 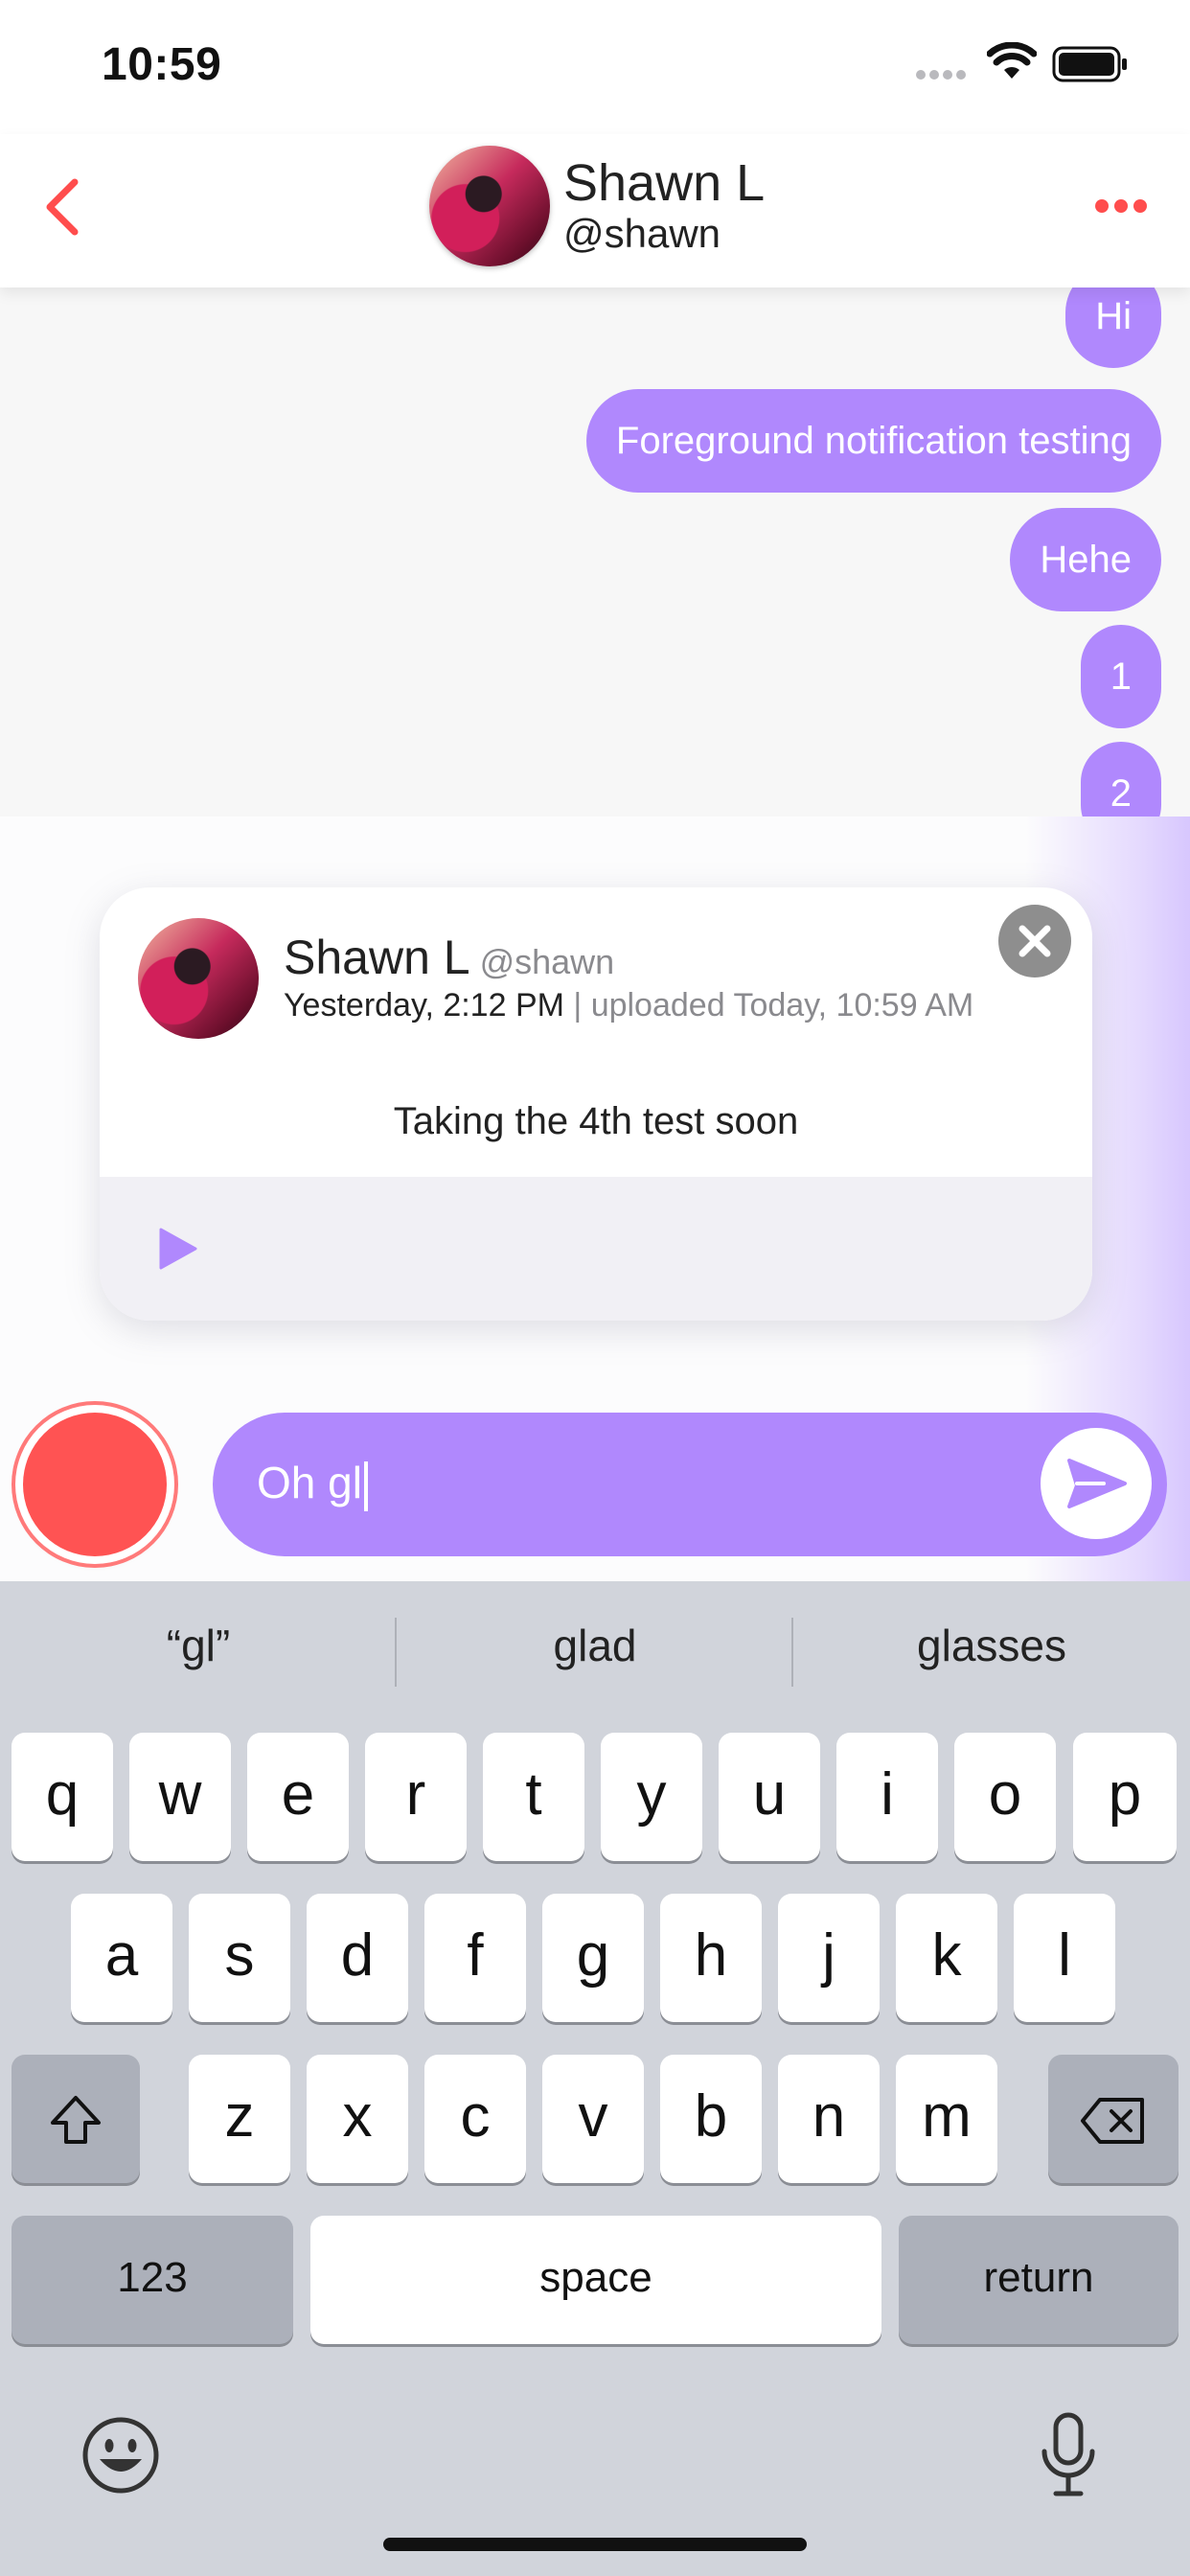 I want to click on shift-icon, so click(x=76, y=2119).